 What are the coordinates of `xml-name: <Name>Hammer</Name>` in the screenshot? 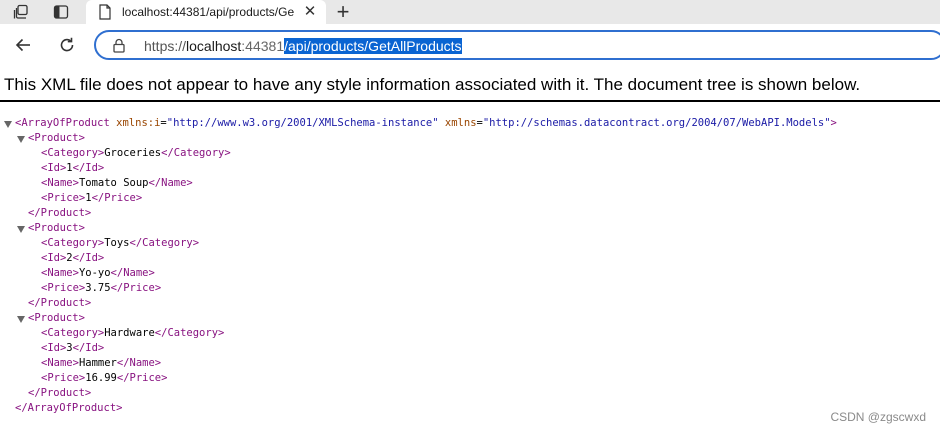 It's located at (101, 363).